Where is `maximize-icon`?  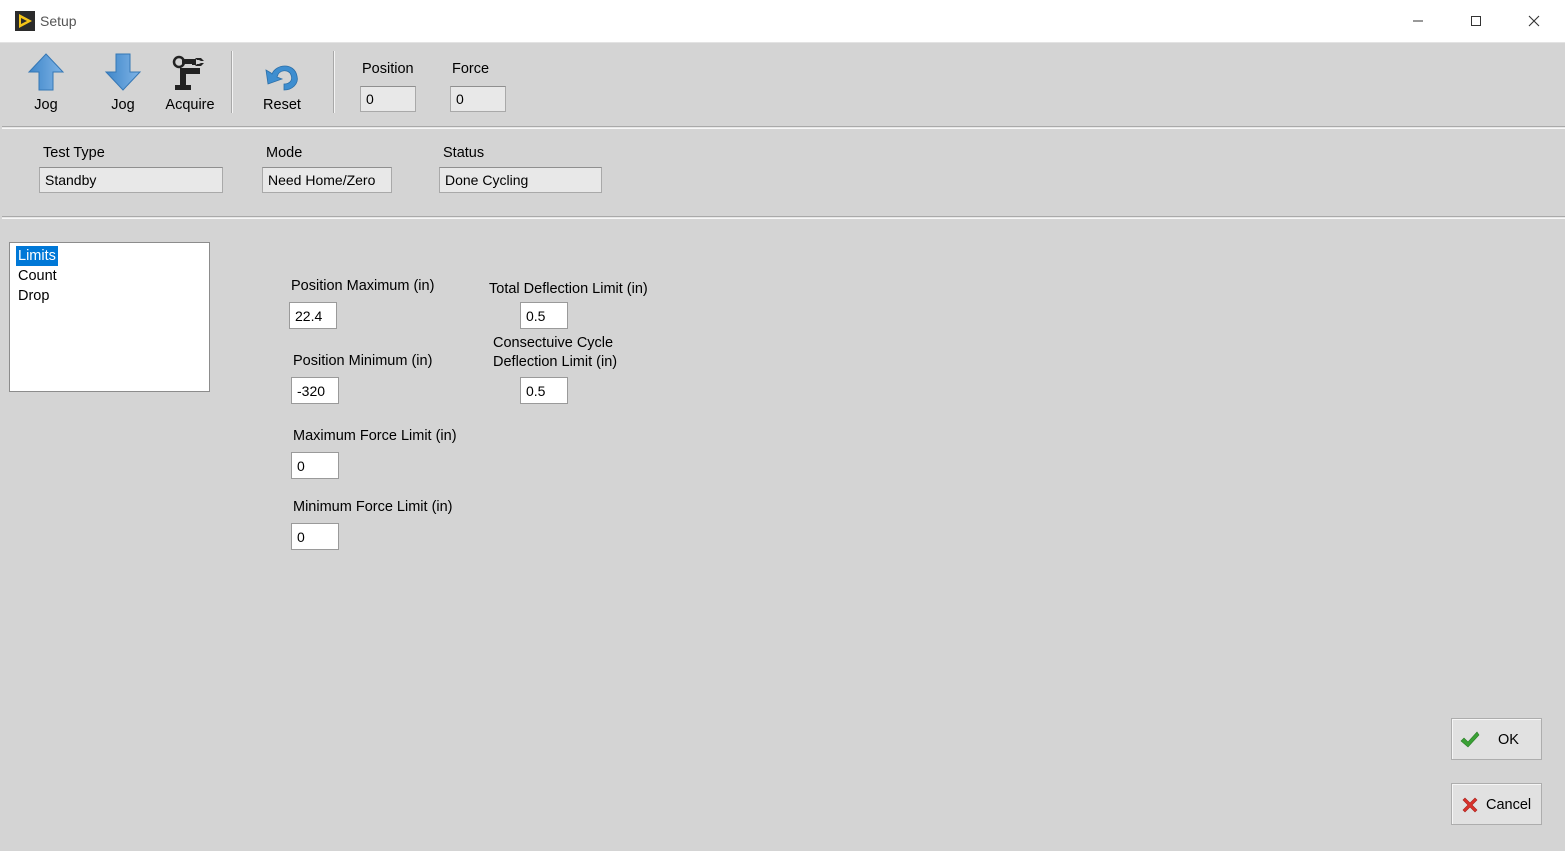 maximize-icon is located at coordinates (1476, 21).